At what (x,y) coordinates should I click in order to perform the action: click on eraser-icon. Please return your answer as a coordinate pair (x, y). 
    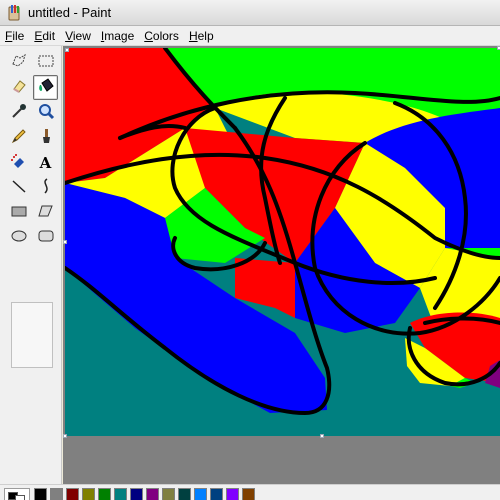
    Looking at the image, I should click on (19, 87).